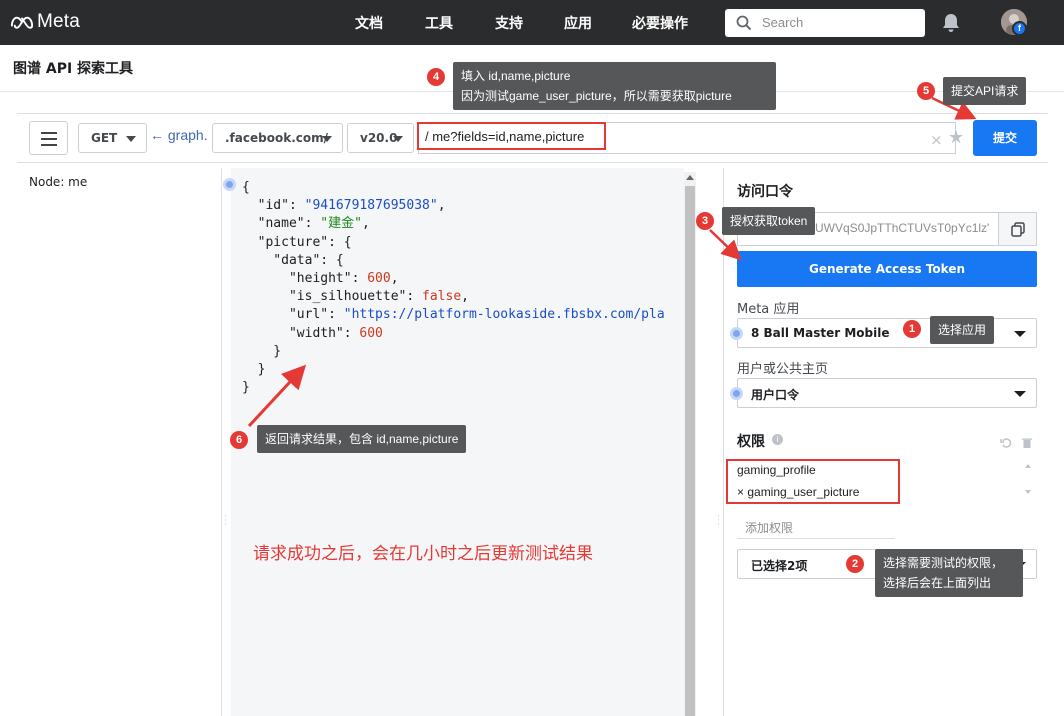 Image resolution: width=1064 pixels, height=716 pixels. I want to click on add-permission-input: 添加权限, so click(769, 527).